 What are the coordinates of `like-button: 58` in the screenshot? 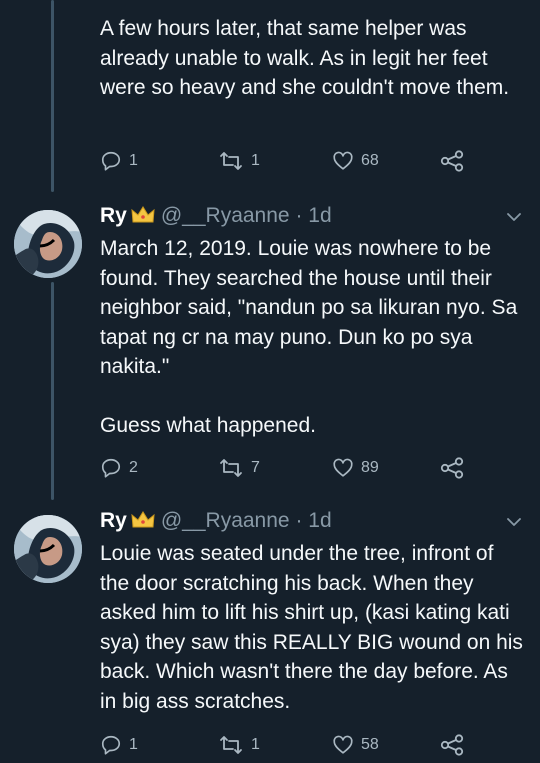 It's located at (355, 745).